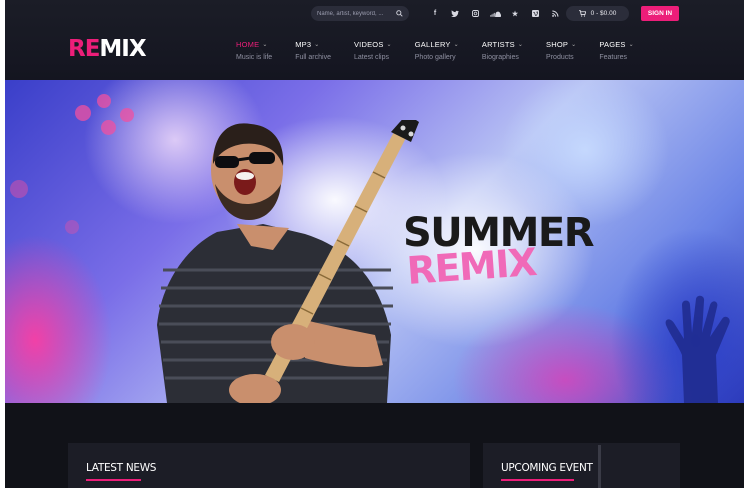  I want to click on social-links: f ★, so click(495, 13).